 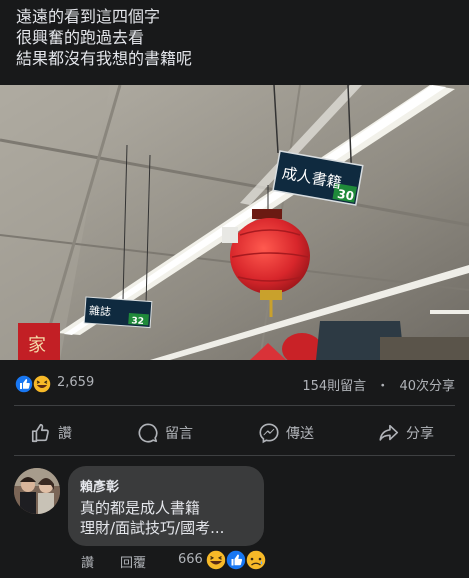 I want to click on comment-reaction-icons, so click(x=236, y=560).